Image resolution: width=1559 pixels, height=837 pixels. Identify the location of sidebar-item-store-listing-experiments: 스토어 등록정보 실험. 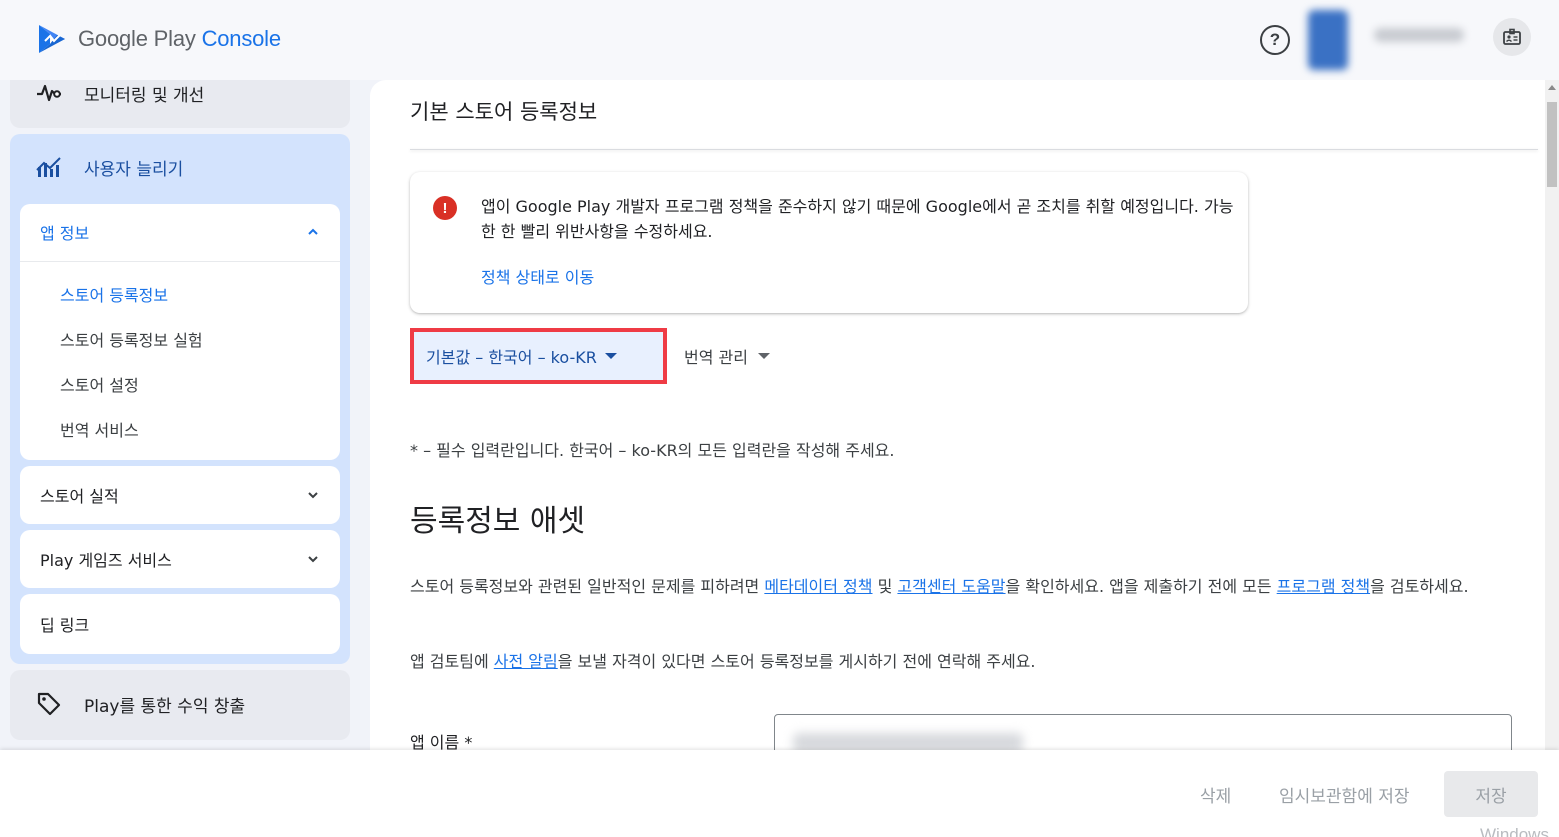
(131, 339).